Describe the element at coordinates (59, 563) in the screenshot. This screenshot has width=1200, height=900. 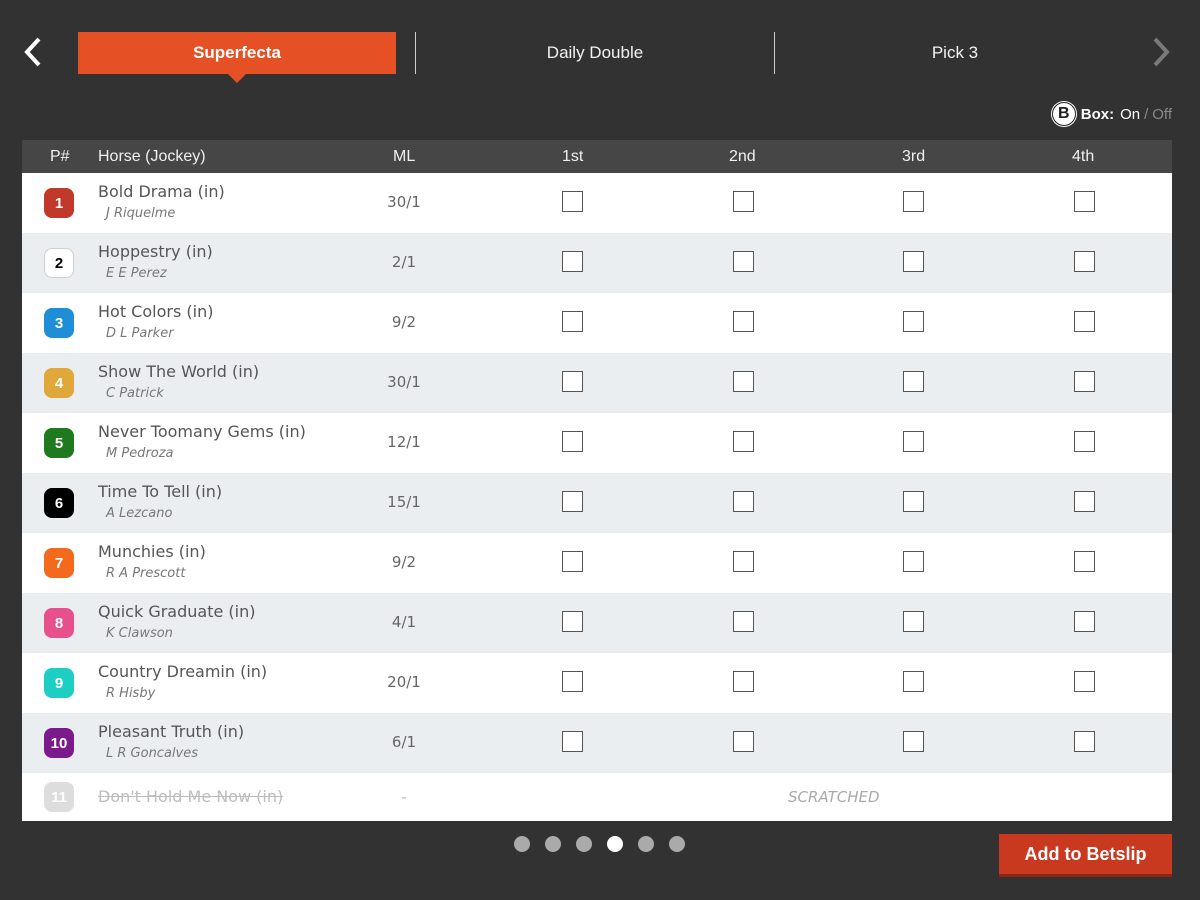
I see `saddle-number: 7` at that location.